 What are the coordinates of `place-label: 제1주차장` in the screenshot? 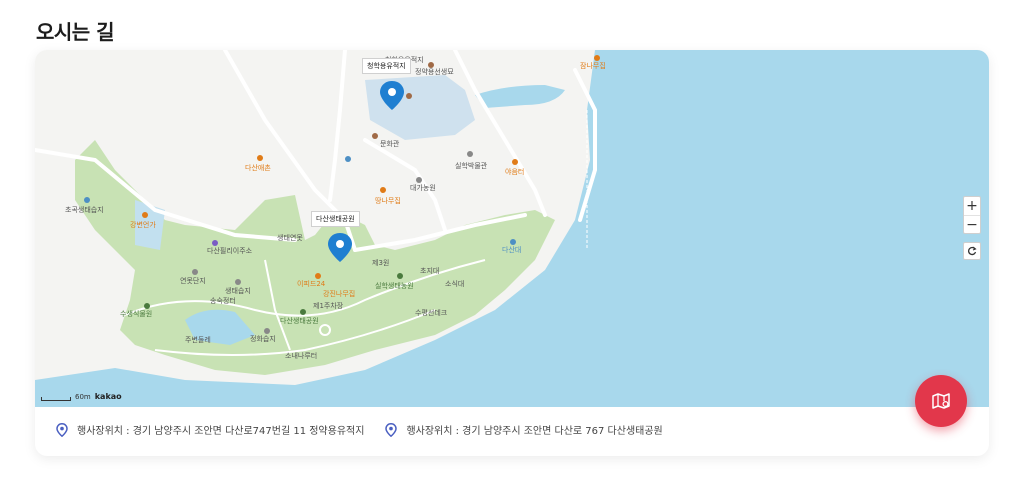 It's located at (328, 305).